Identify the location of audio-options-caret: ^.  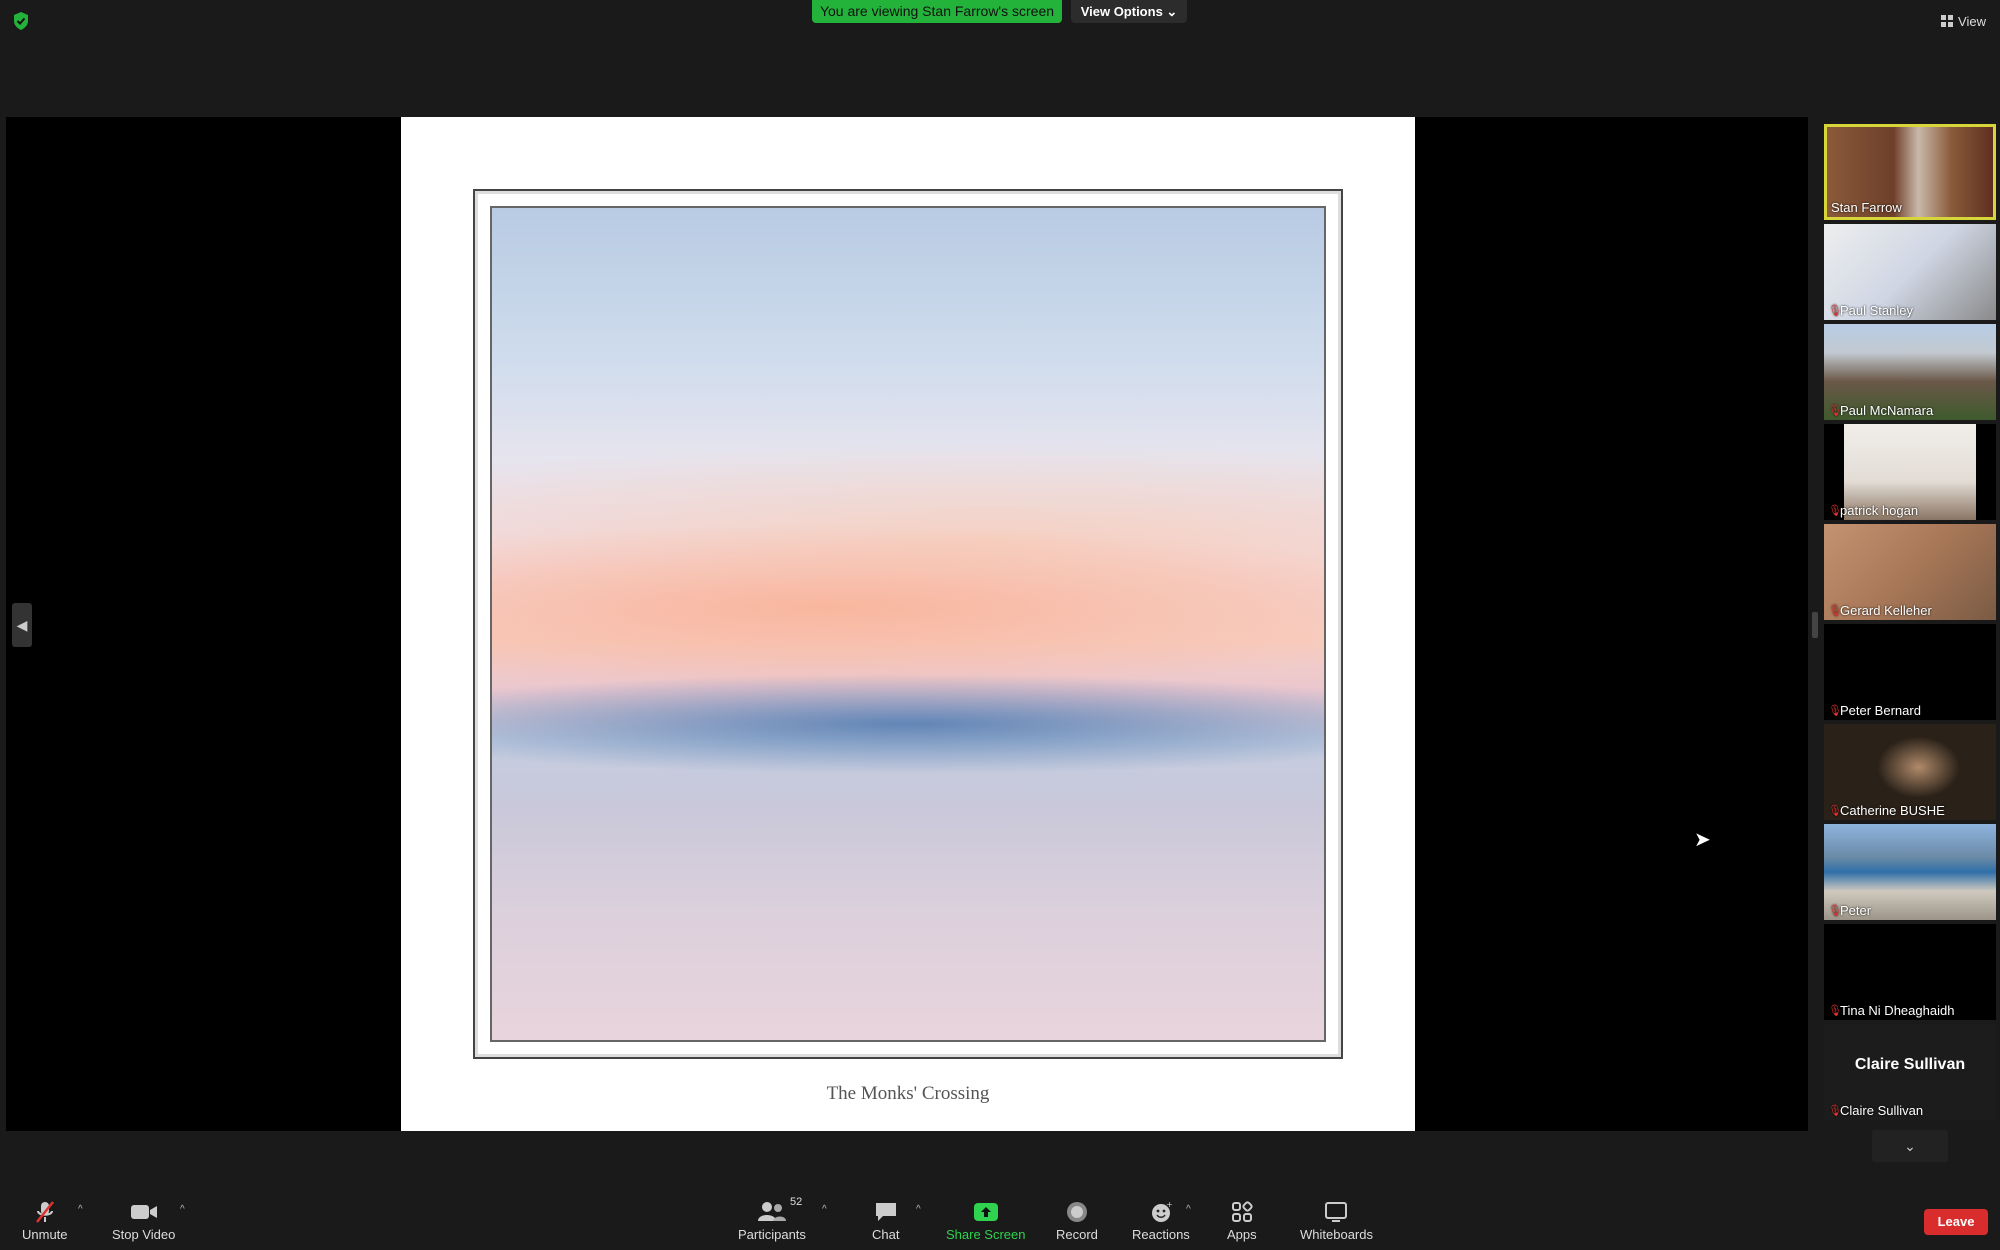
(80, 1209).